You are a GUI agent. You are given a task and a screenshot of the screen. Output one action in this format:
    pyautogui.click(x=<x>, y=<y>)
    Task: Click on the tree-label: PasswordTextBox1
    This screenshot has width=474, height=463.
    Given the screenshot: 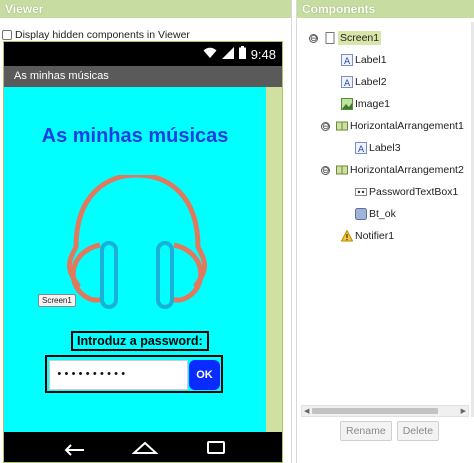 What is the action you would take?
    pyautogui.click(x=414, y=192)
    